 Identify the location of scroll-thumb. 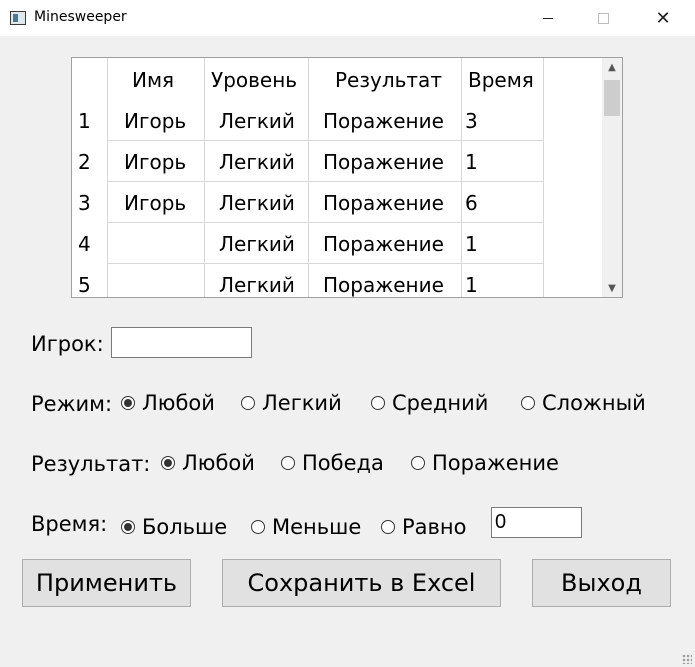
(612, 98).